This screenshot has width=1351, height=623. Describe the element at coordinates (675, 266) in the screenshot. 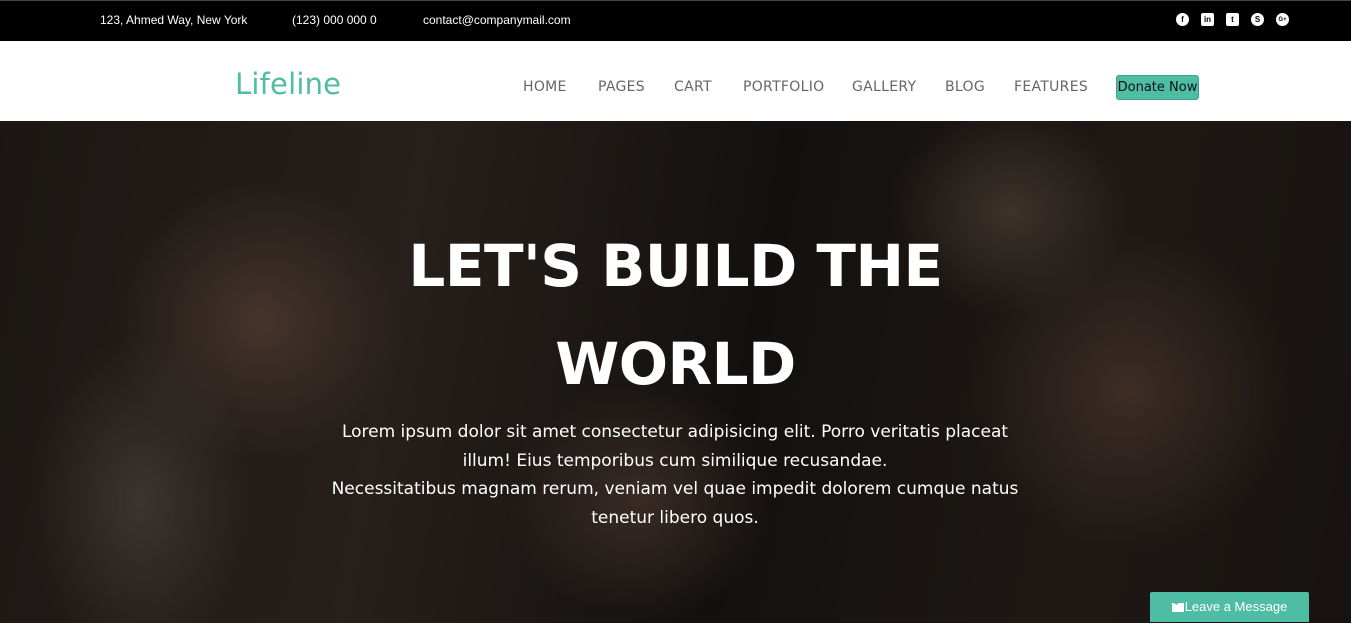

I see `hero-title-line-1: LET'S BUILD THE` at that location.